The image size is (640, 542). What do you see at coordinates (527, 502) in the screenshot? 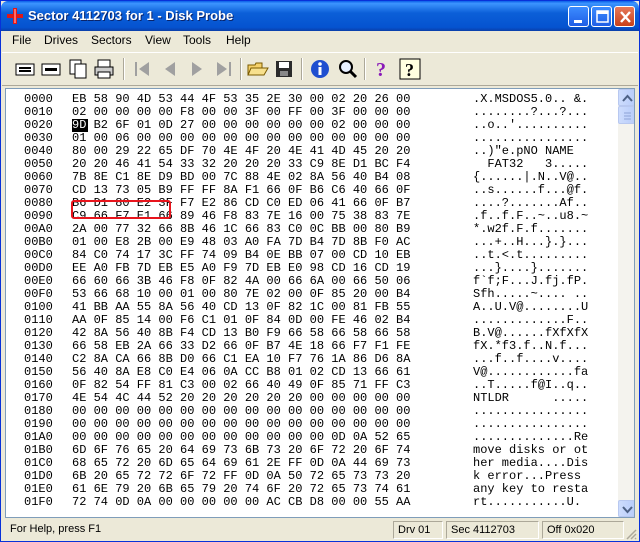
I see `hex-row-ascii: rt...........U.` at bounding box center [527, 502].